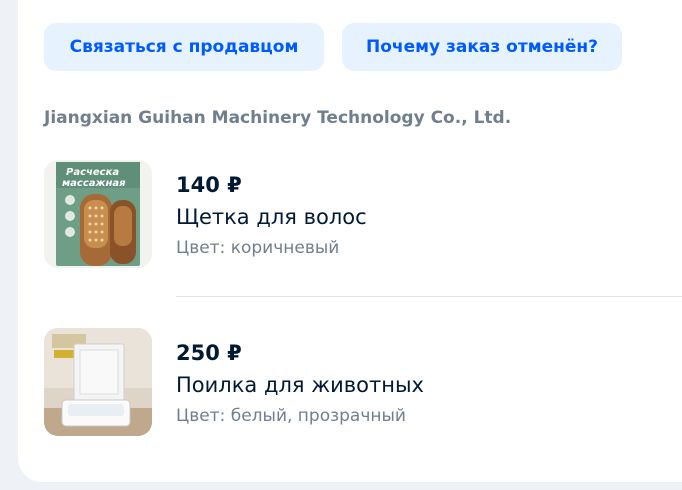  I want to click on item-price: 140 ₽, so click(209, 185).